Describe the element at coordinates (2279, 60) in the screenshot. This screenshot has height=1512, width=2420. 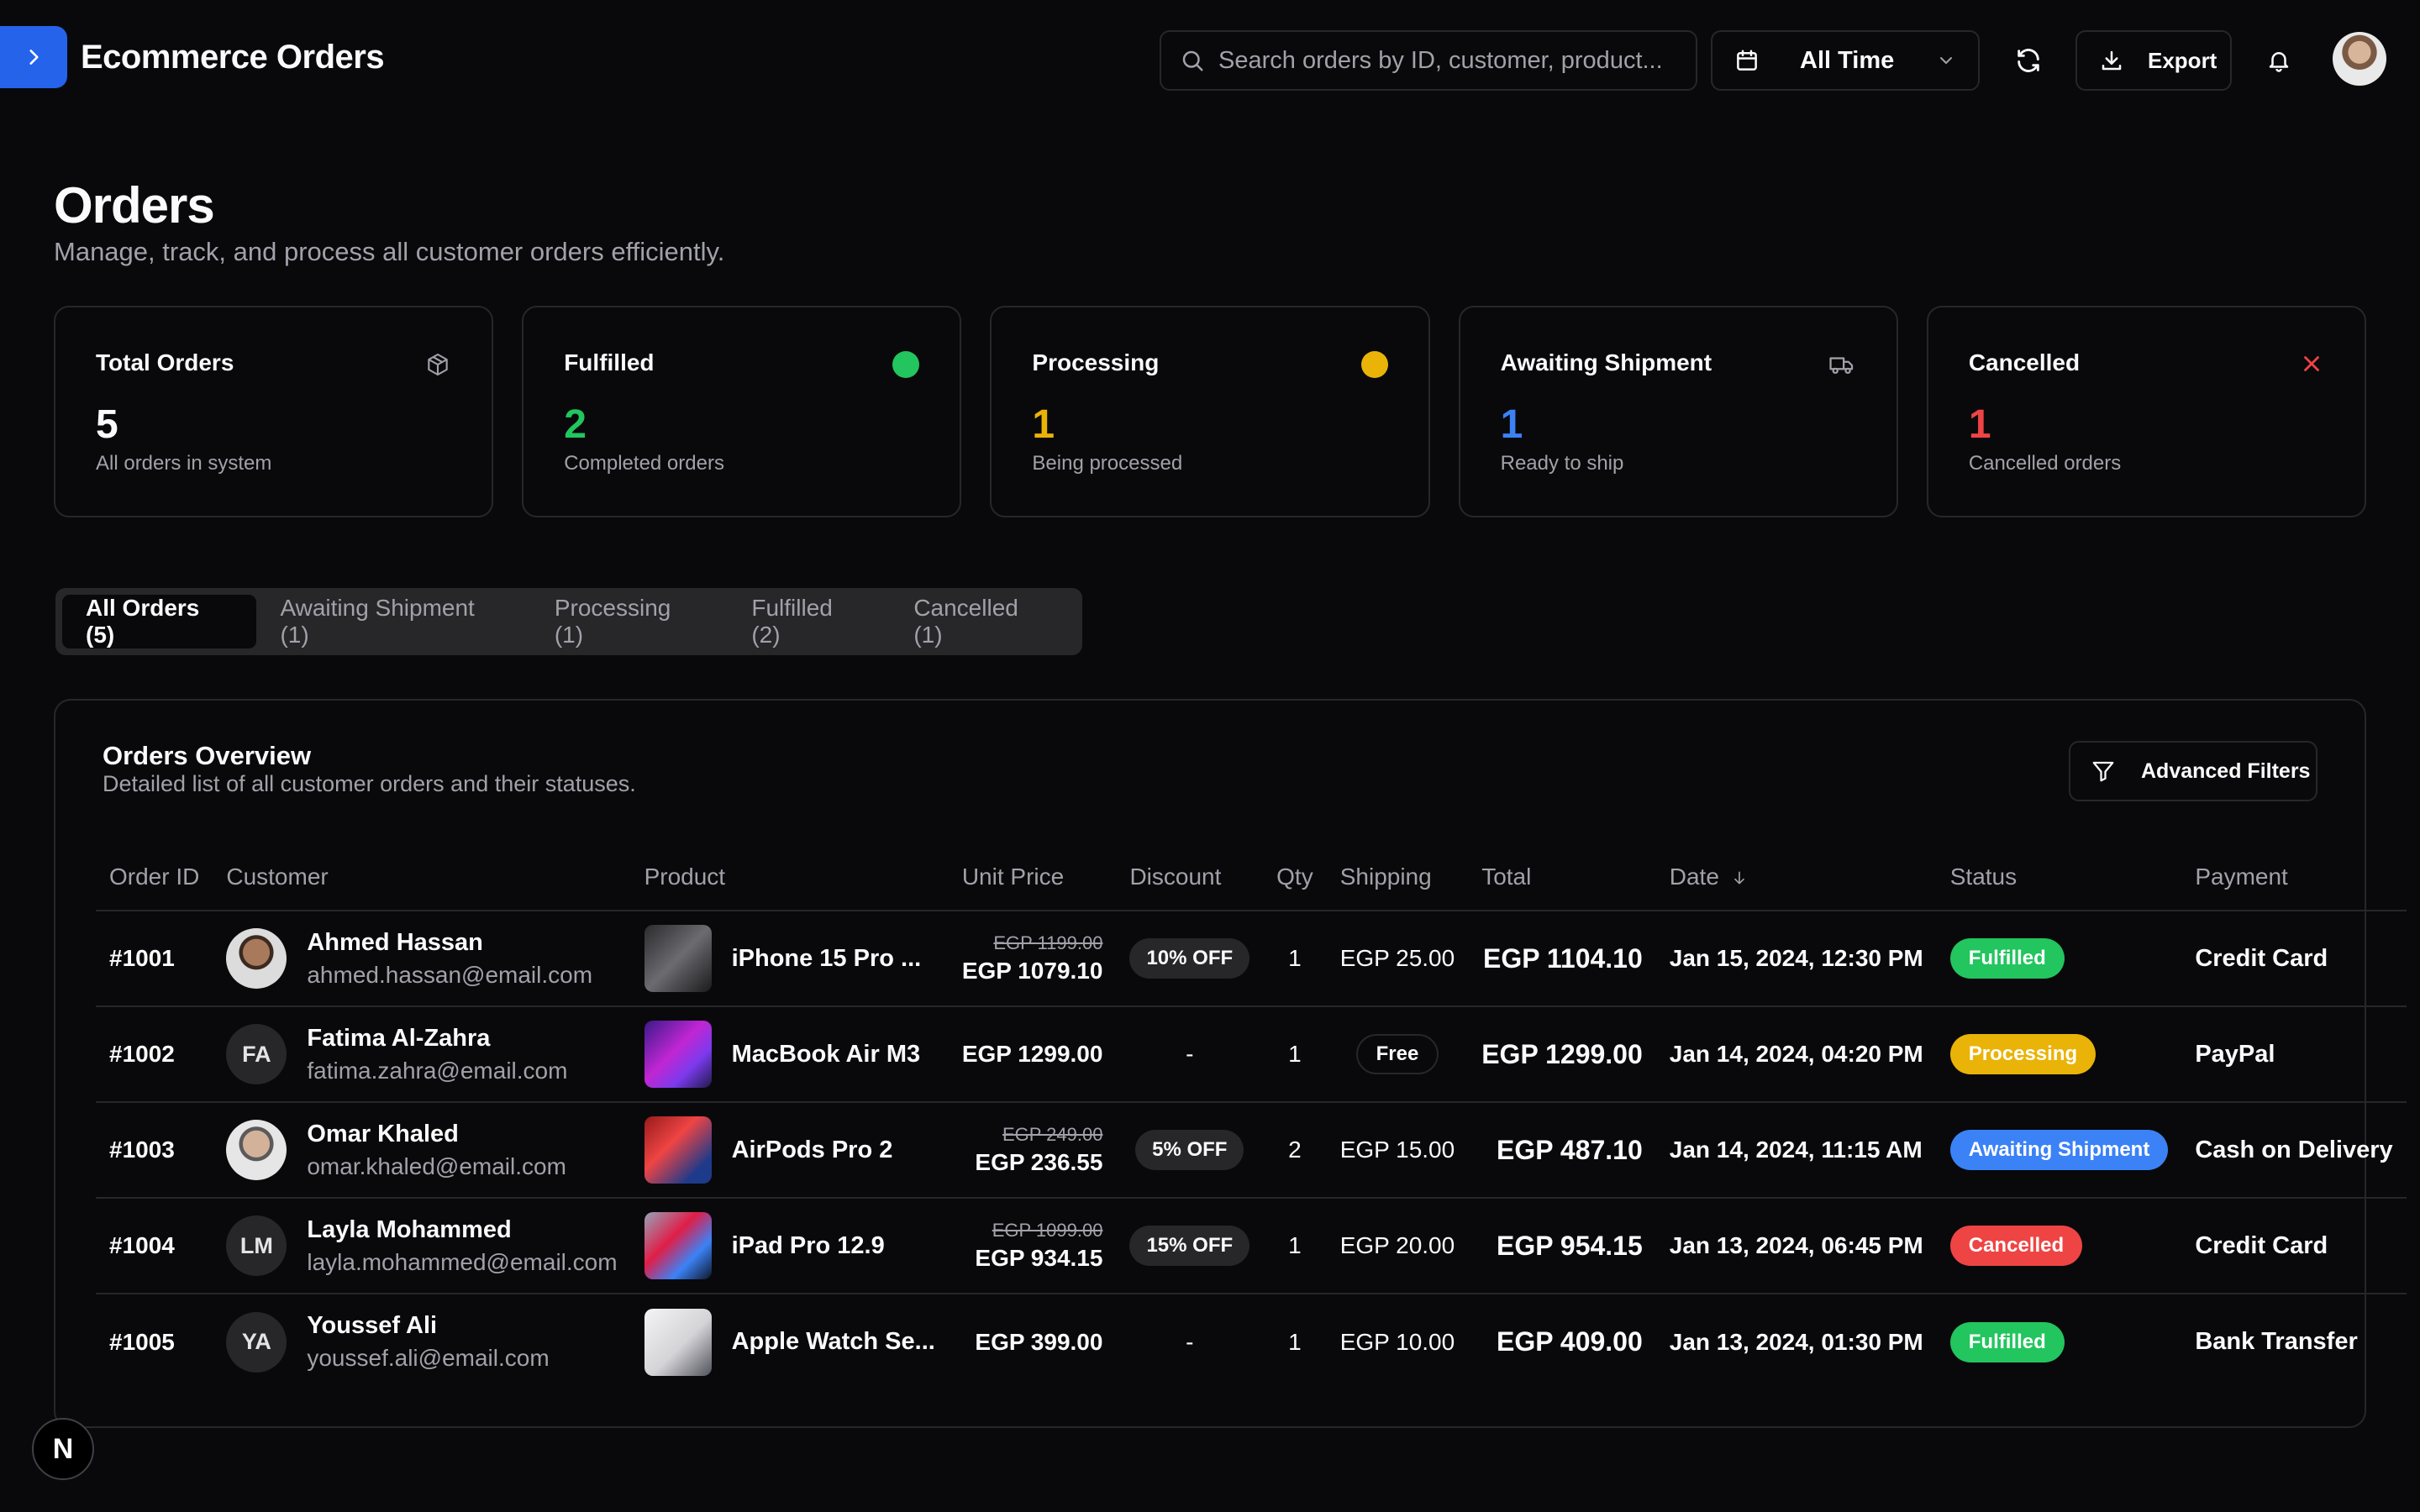
I see `notifications-button` at that location.